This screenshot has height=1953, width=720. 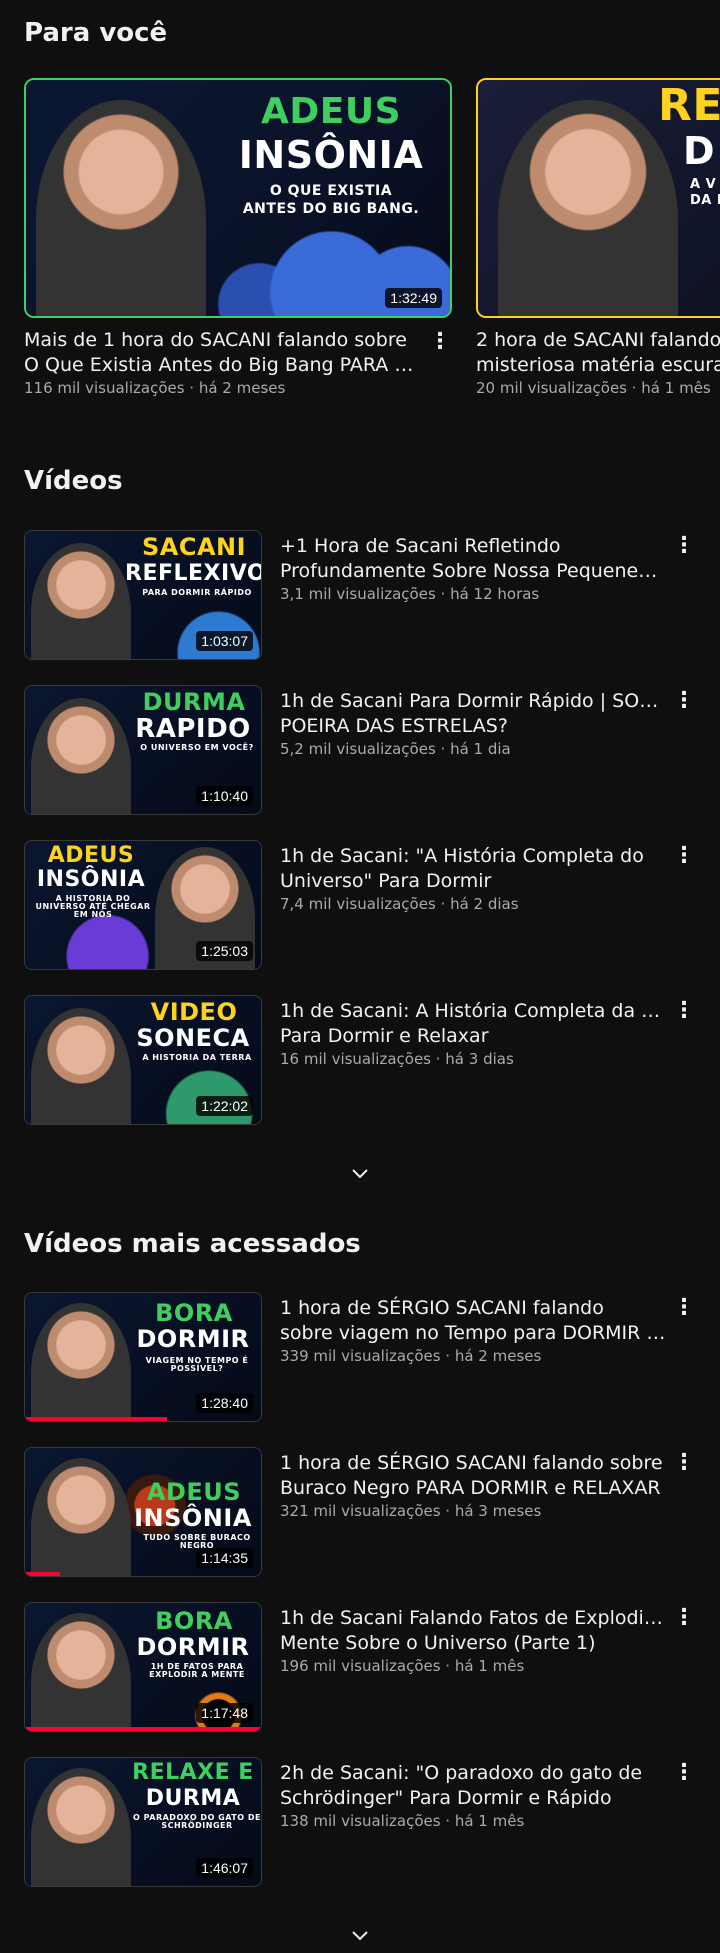 I want to click on video-meta: 3,1 mil visualizações · há 12 horas, so click(x=410, y=594).